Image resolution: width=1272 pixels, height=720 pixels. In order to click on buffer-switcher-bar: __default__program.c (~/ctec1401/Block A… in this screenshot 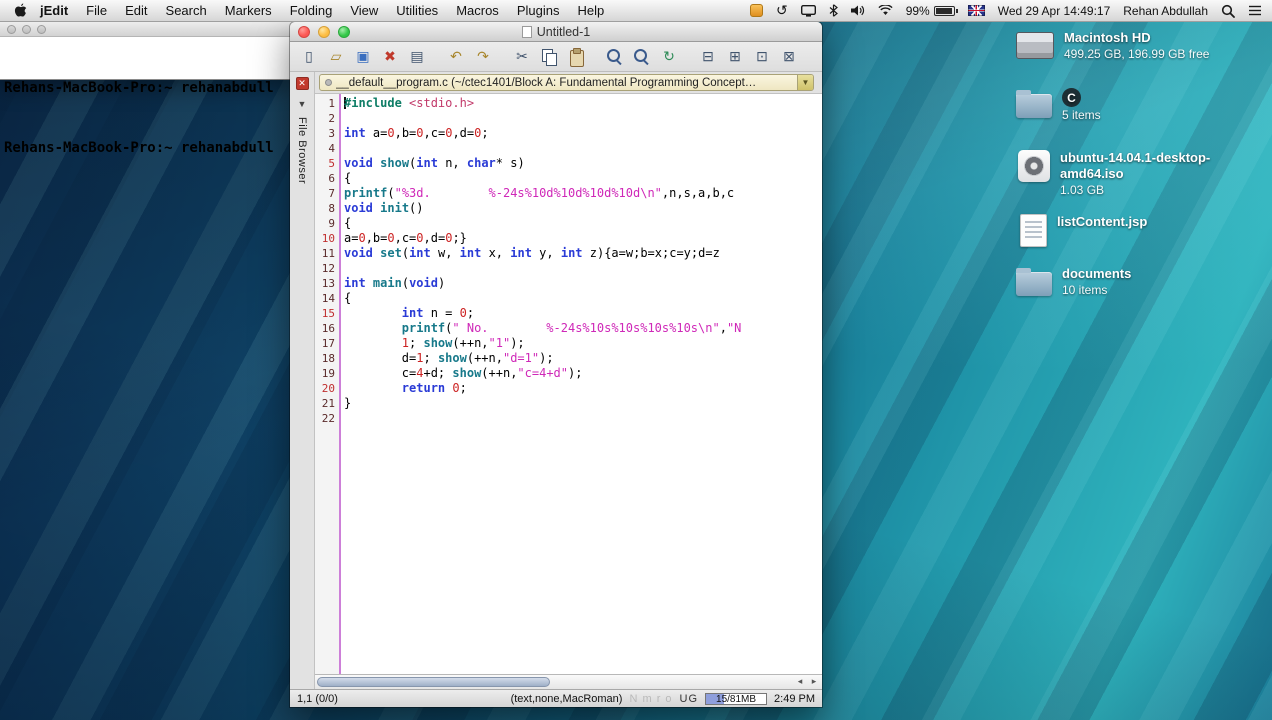, I will do `click(568, 83)`.